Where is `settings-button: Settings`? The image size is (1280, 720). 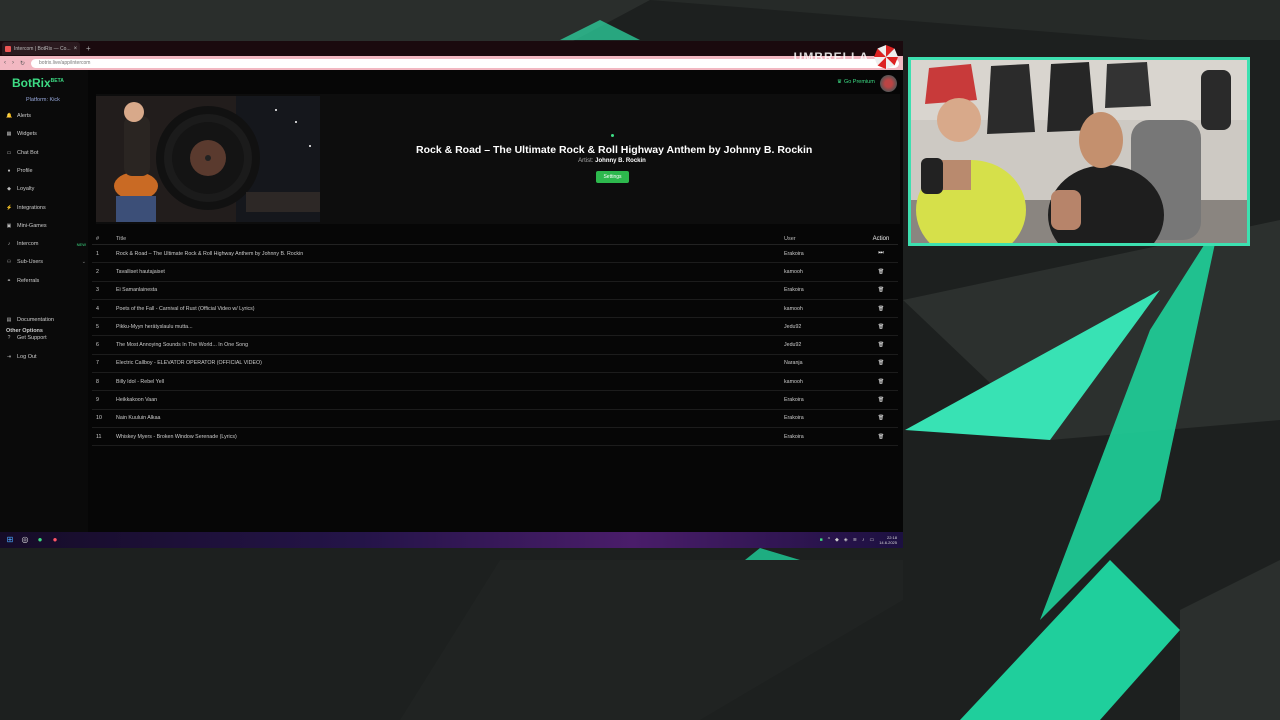
settings-button: Settings is located at coordinates (612, 177).